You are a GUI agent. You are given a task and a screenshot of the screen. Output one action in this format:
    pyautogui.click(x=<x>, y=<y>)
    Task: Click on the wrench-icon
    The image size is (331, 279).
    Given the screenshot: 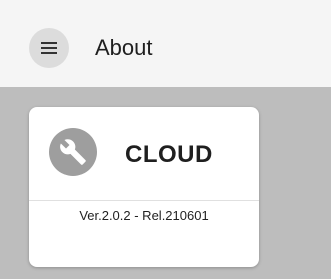 What is the action you would take?
    pyautogui.click(x=73, y=152)
    